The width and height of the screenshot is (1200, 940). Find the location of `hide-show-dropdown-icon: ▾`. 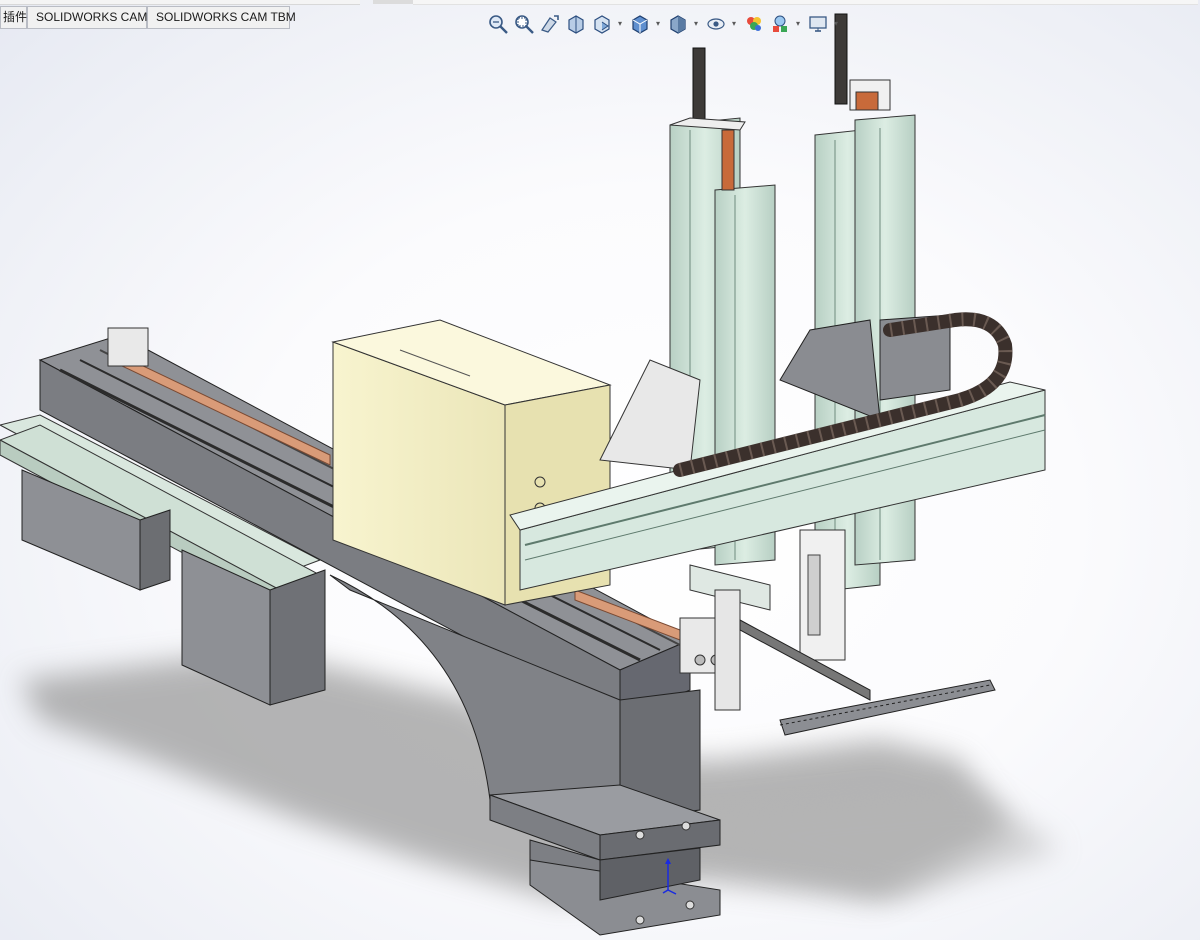

hide-show-dropdown-icon: ▾ is located at coordinates (734, 24).